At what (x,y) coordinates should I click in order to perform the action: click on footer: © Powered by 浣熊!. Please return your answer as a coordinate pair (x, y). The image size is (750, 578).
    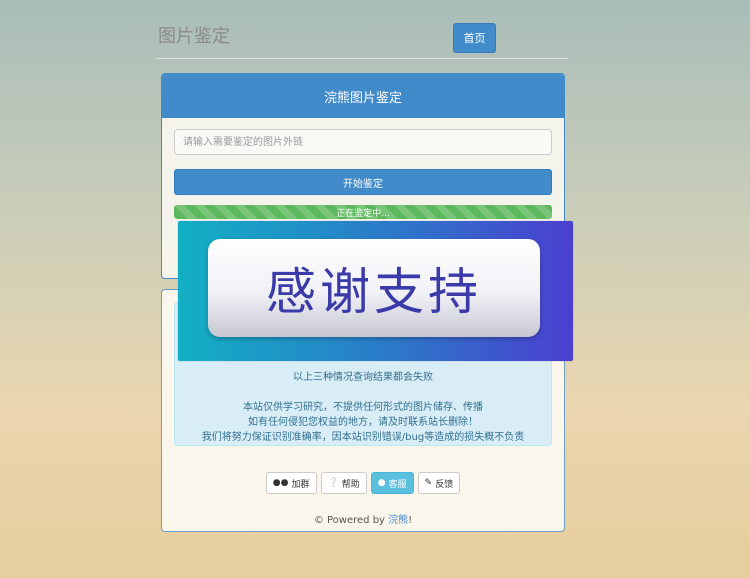
    Looking at the image, I should click on (363, 518).